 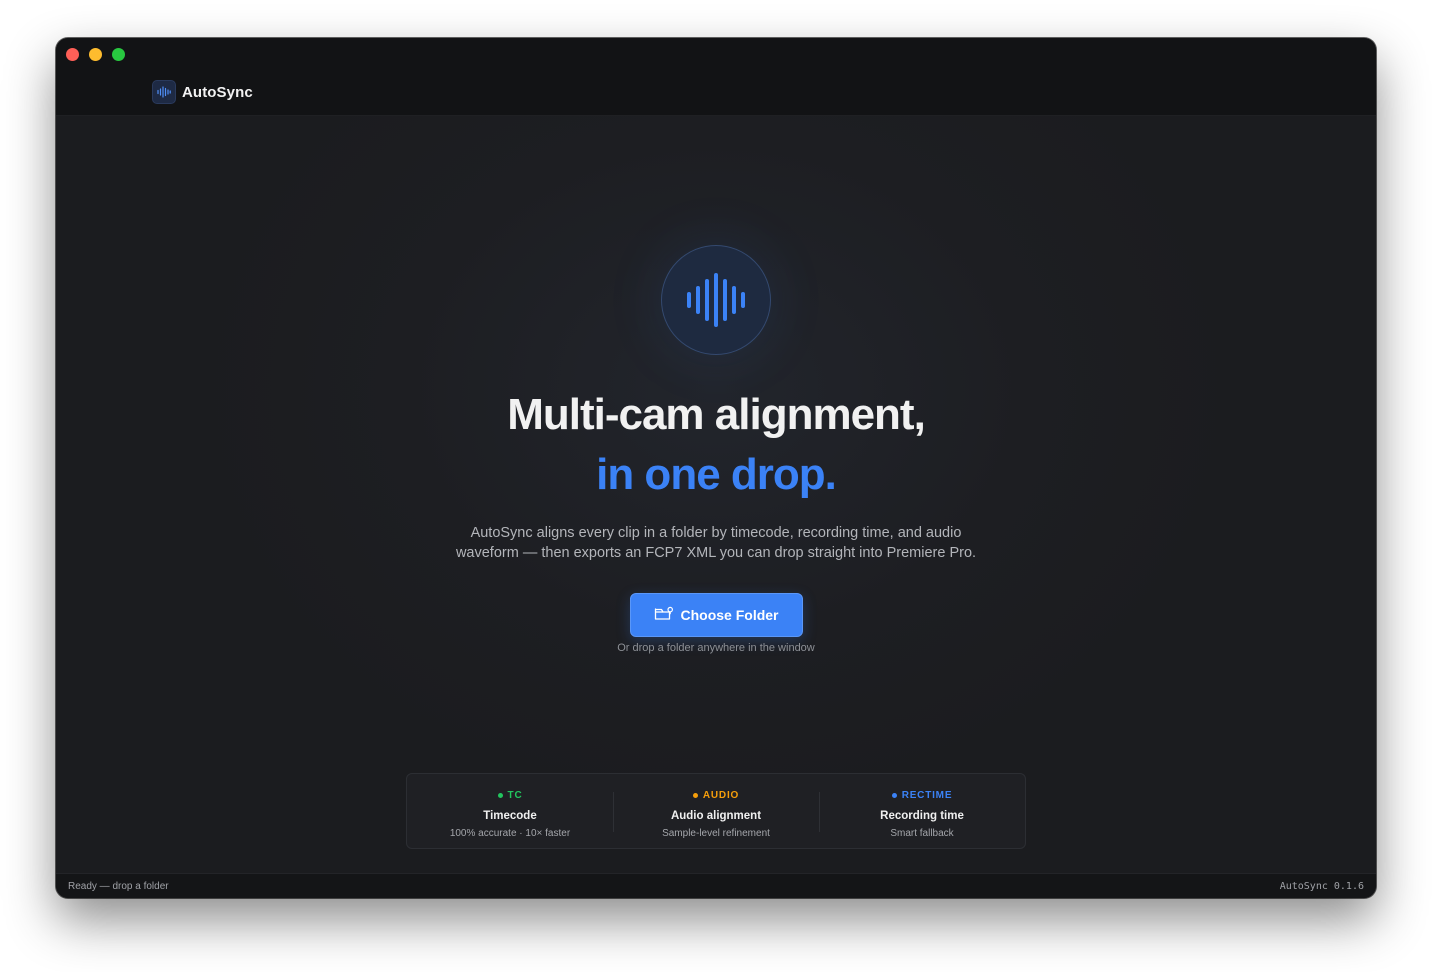 I want to click on feature-tag: AUDIO, so click(x=716, y=795).